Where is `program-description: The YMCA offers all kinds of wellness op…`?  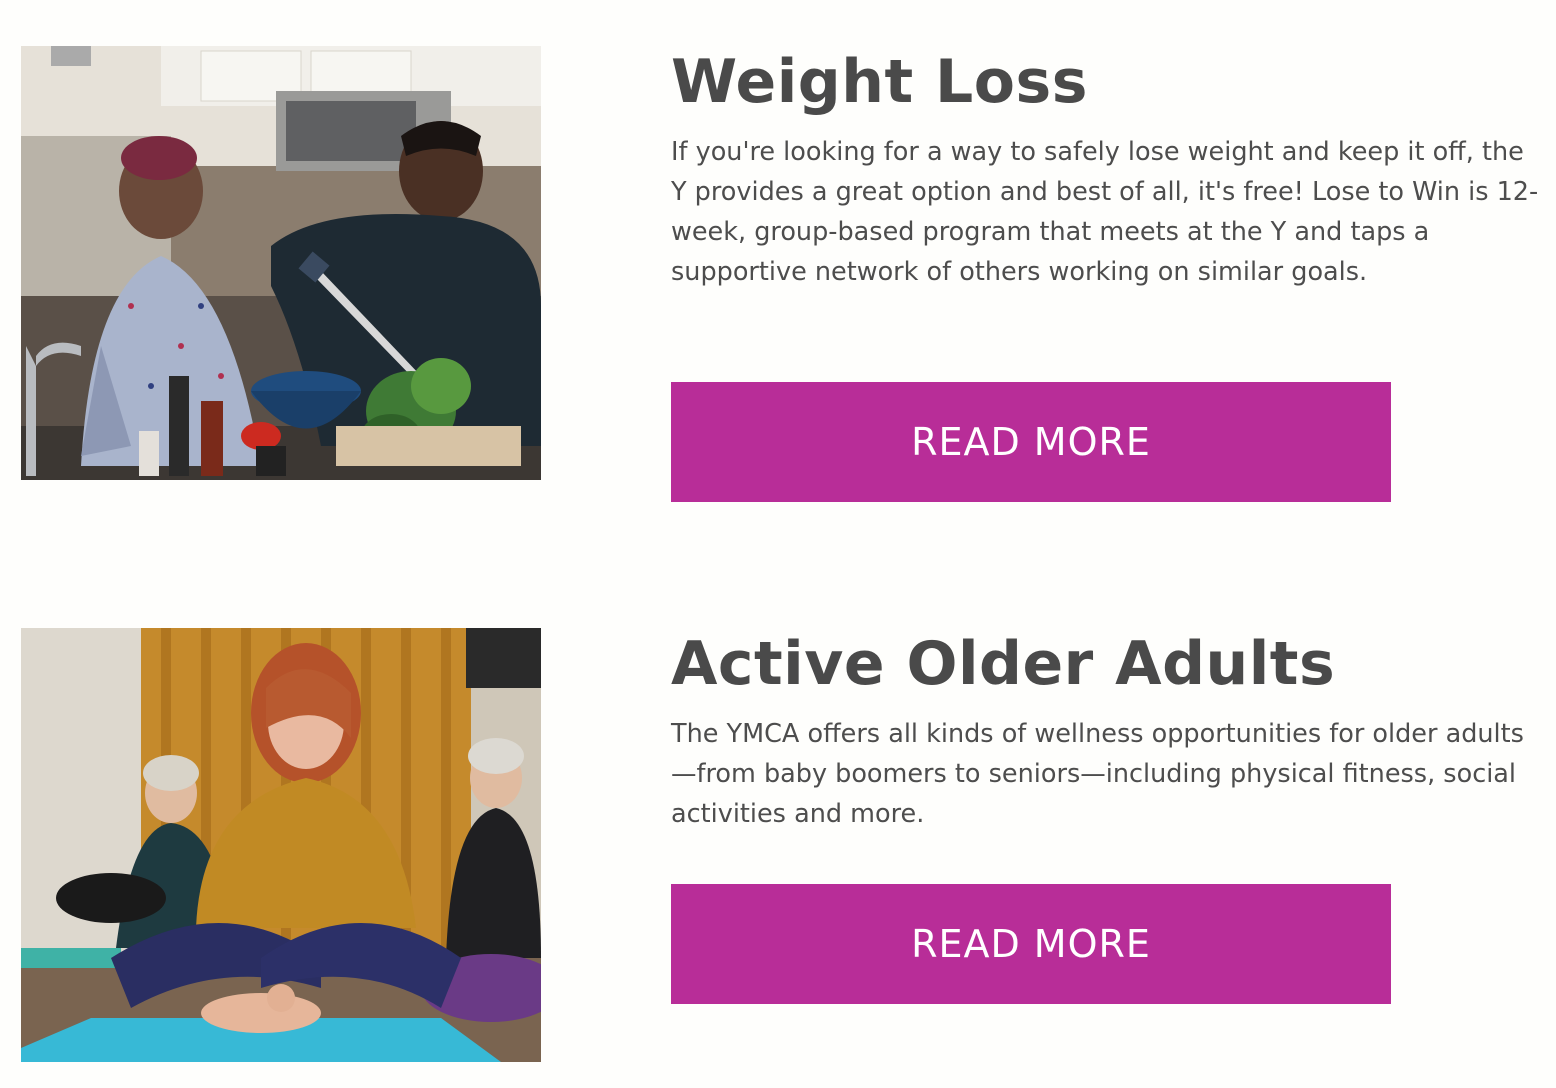
program-description: The YMCA offers all kinds of wellness op… is located at coordinates (1097, 774).